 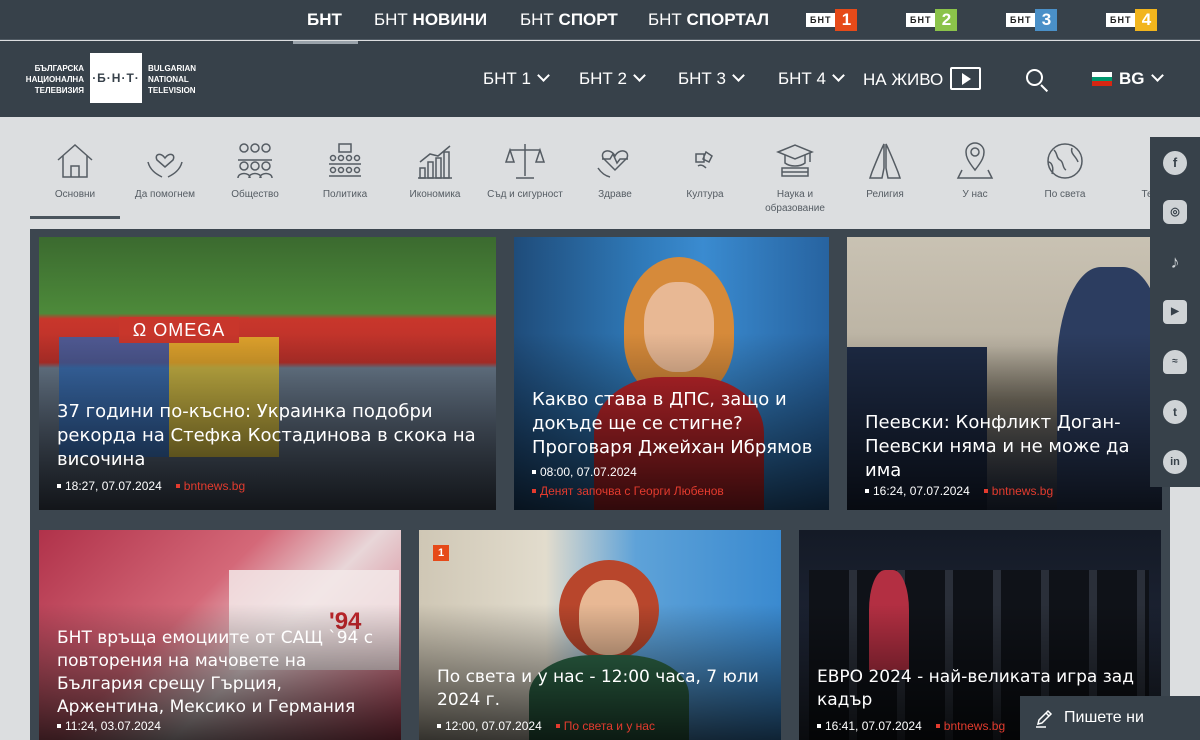 What do you see at coordinates (435, 162) in the screenshot?
I see `bar-chart-icon` at bounding box center [435, 162].